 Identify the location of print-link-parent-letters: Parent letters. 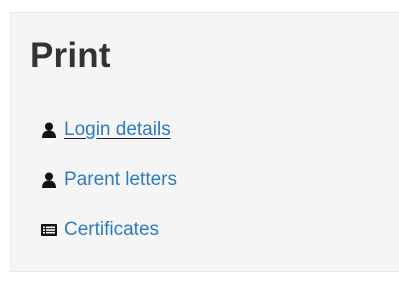
(108, 180).